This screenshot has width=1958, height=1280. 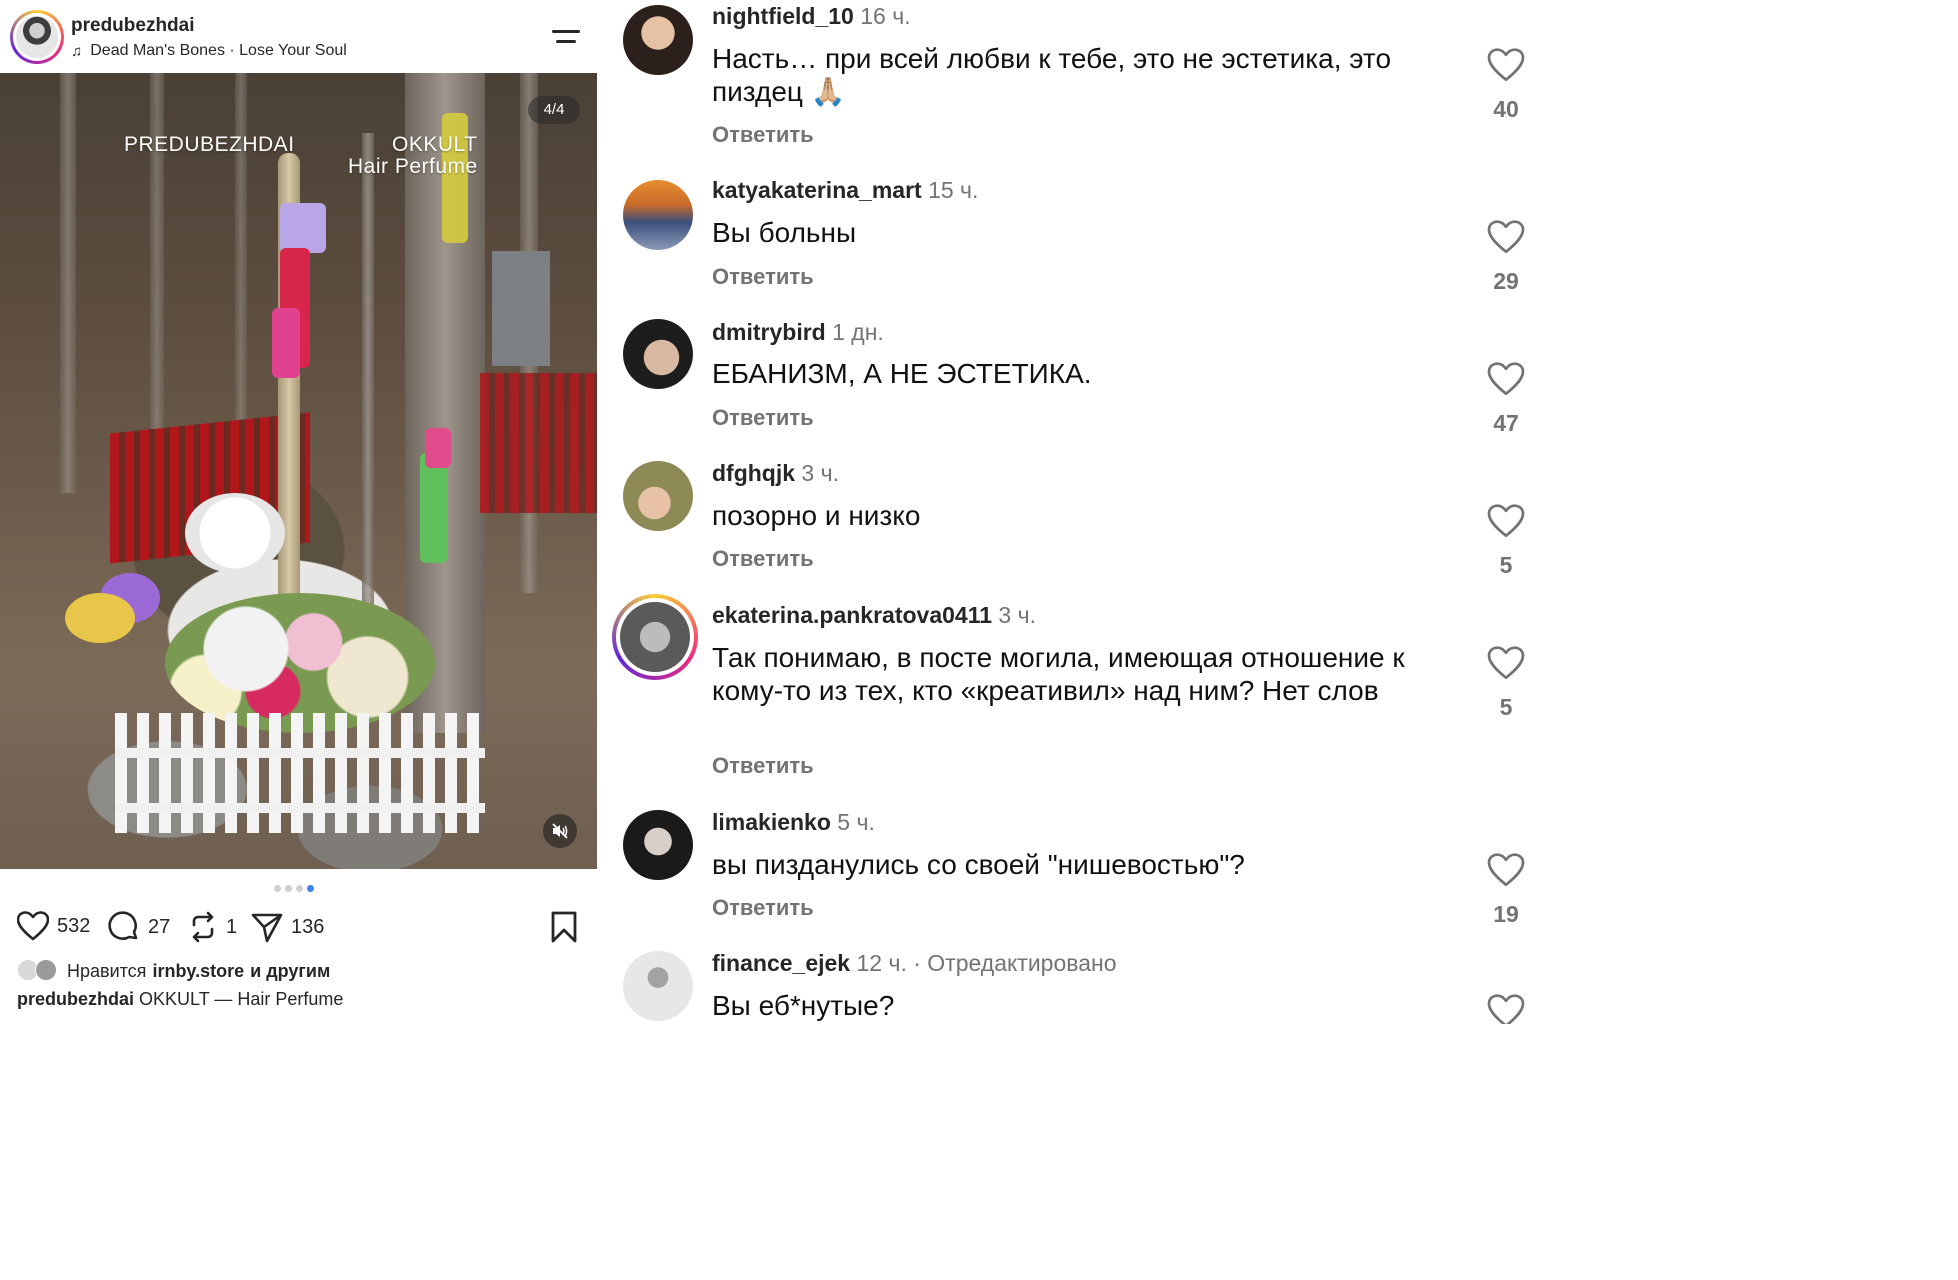 I want to click on red-fence, so click(x=538, y=443).